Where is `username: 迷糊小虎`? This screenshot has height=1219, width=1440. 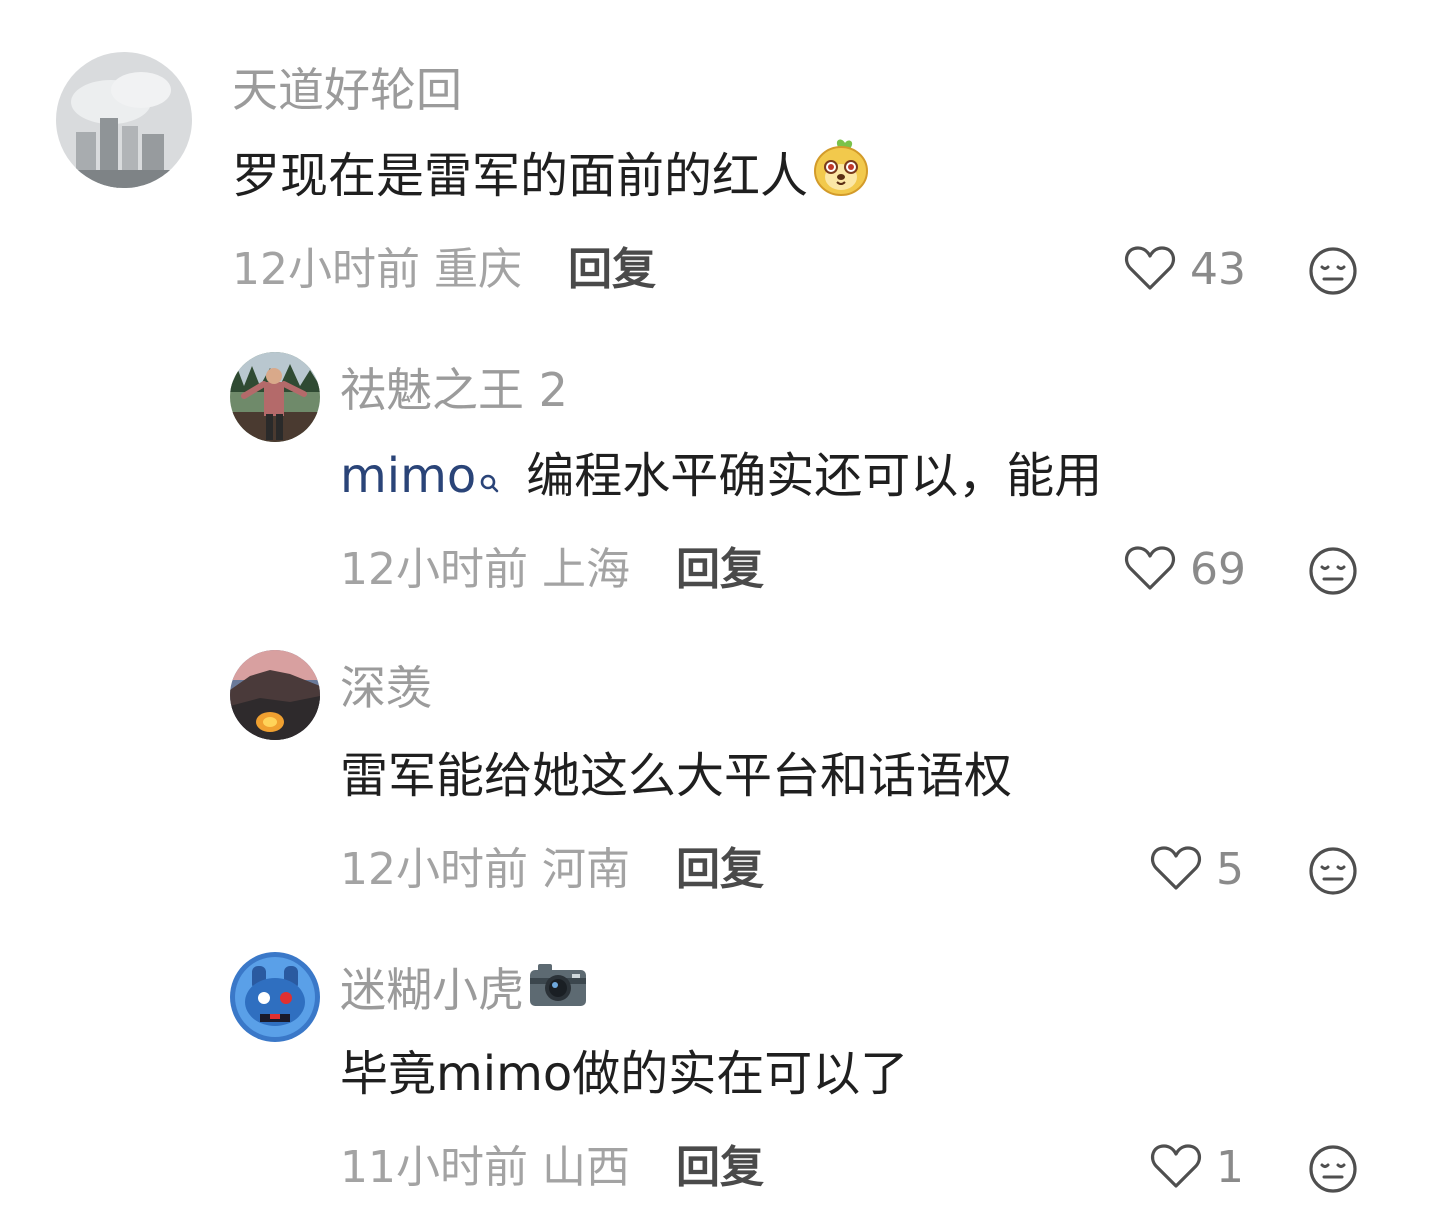
username: 迷糊小虎 is located at coordinates (464, 991).